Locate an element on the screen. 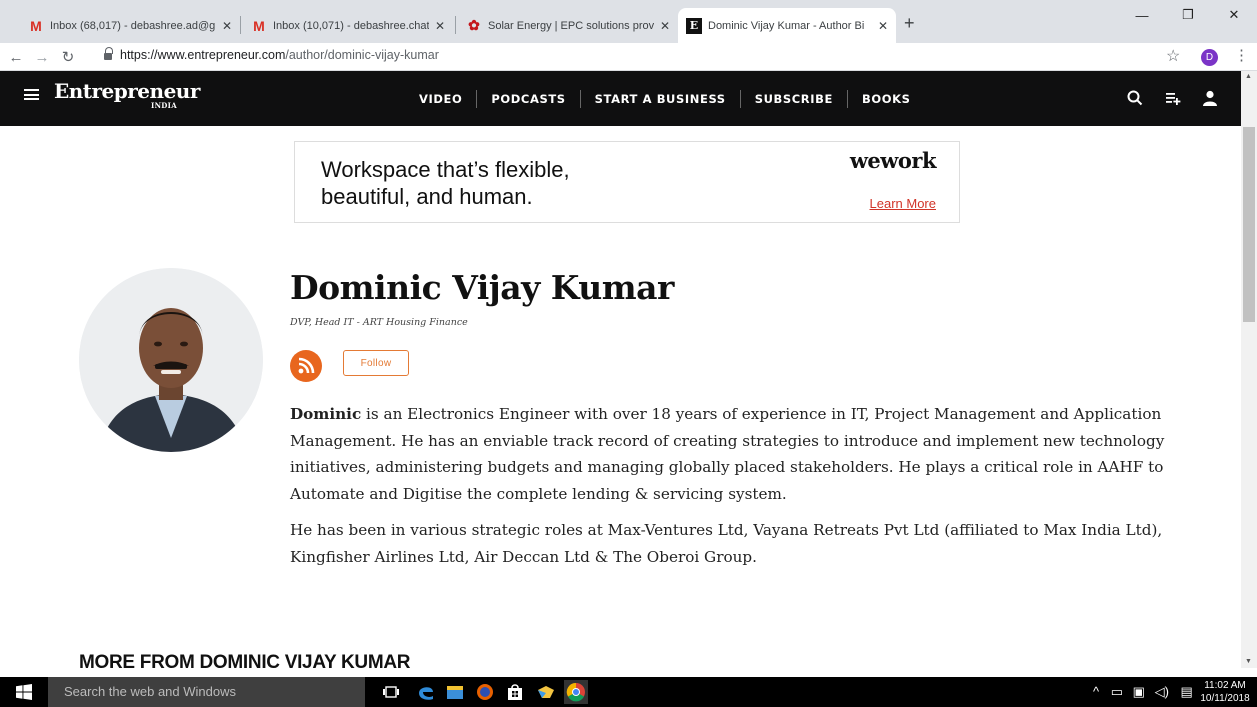  scrollbar-thumb is located at coordinates (1249, 224).